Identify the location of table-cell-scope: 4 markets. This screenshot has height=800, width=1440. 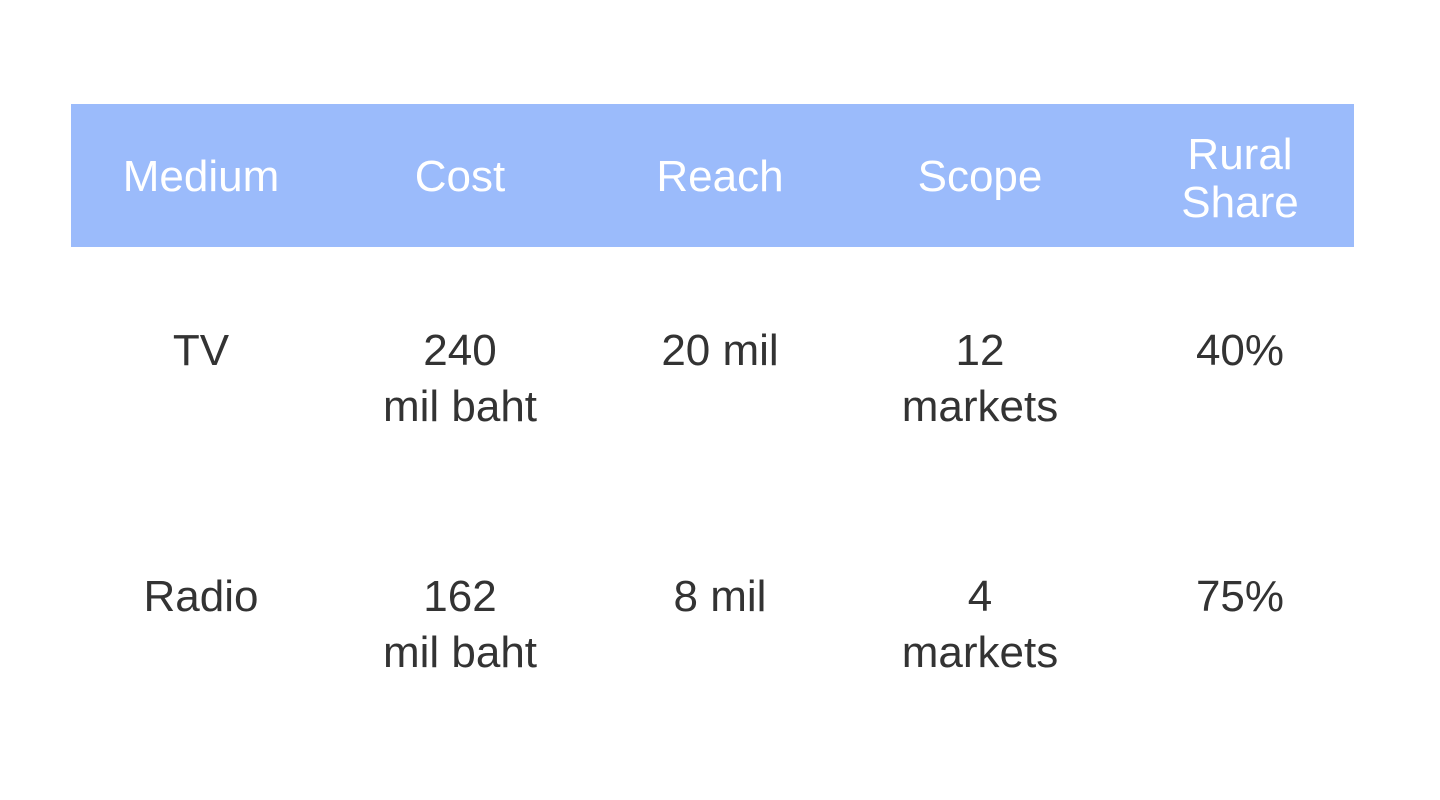
(980, 624).